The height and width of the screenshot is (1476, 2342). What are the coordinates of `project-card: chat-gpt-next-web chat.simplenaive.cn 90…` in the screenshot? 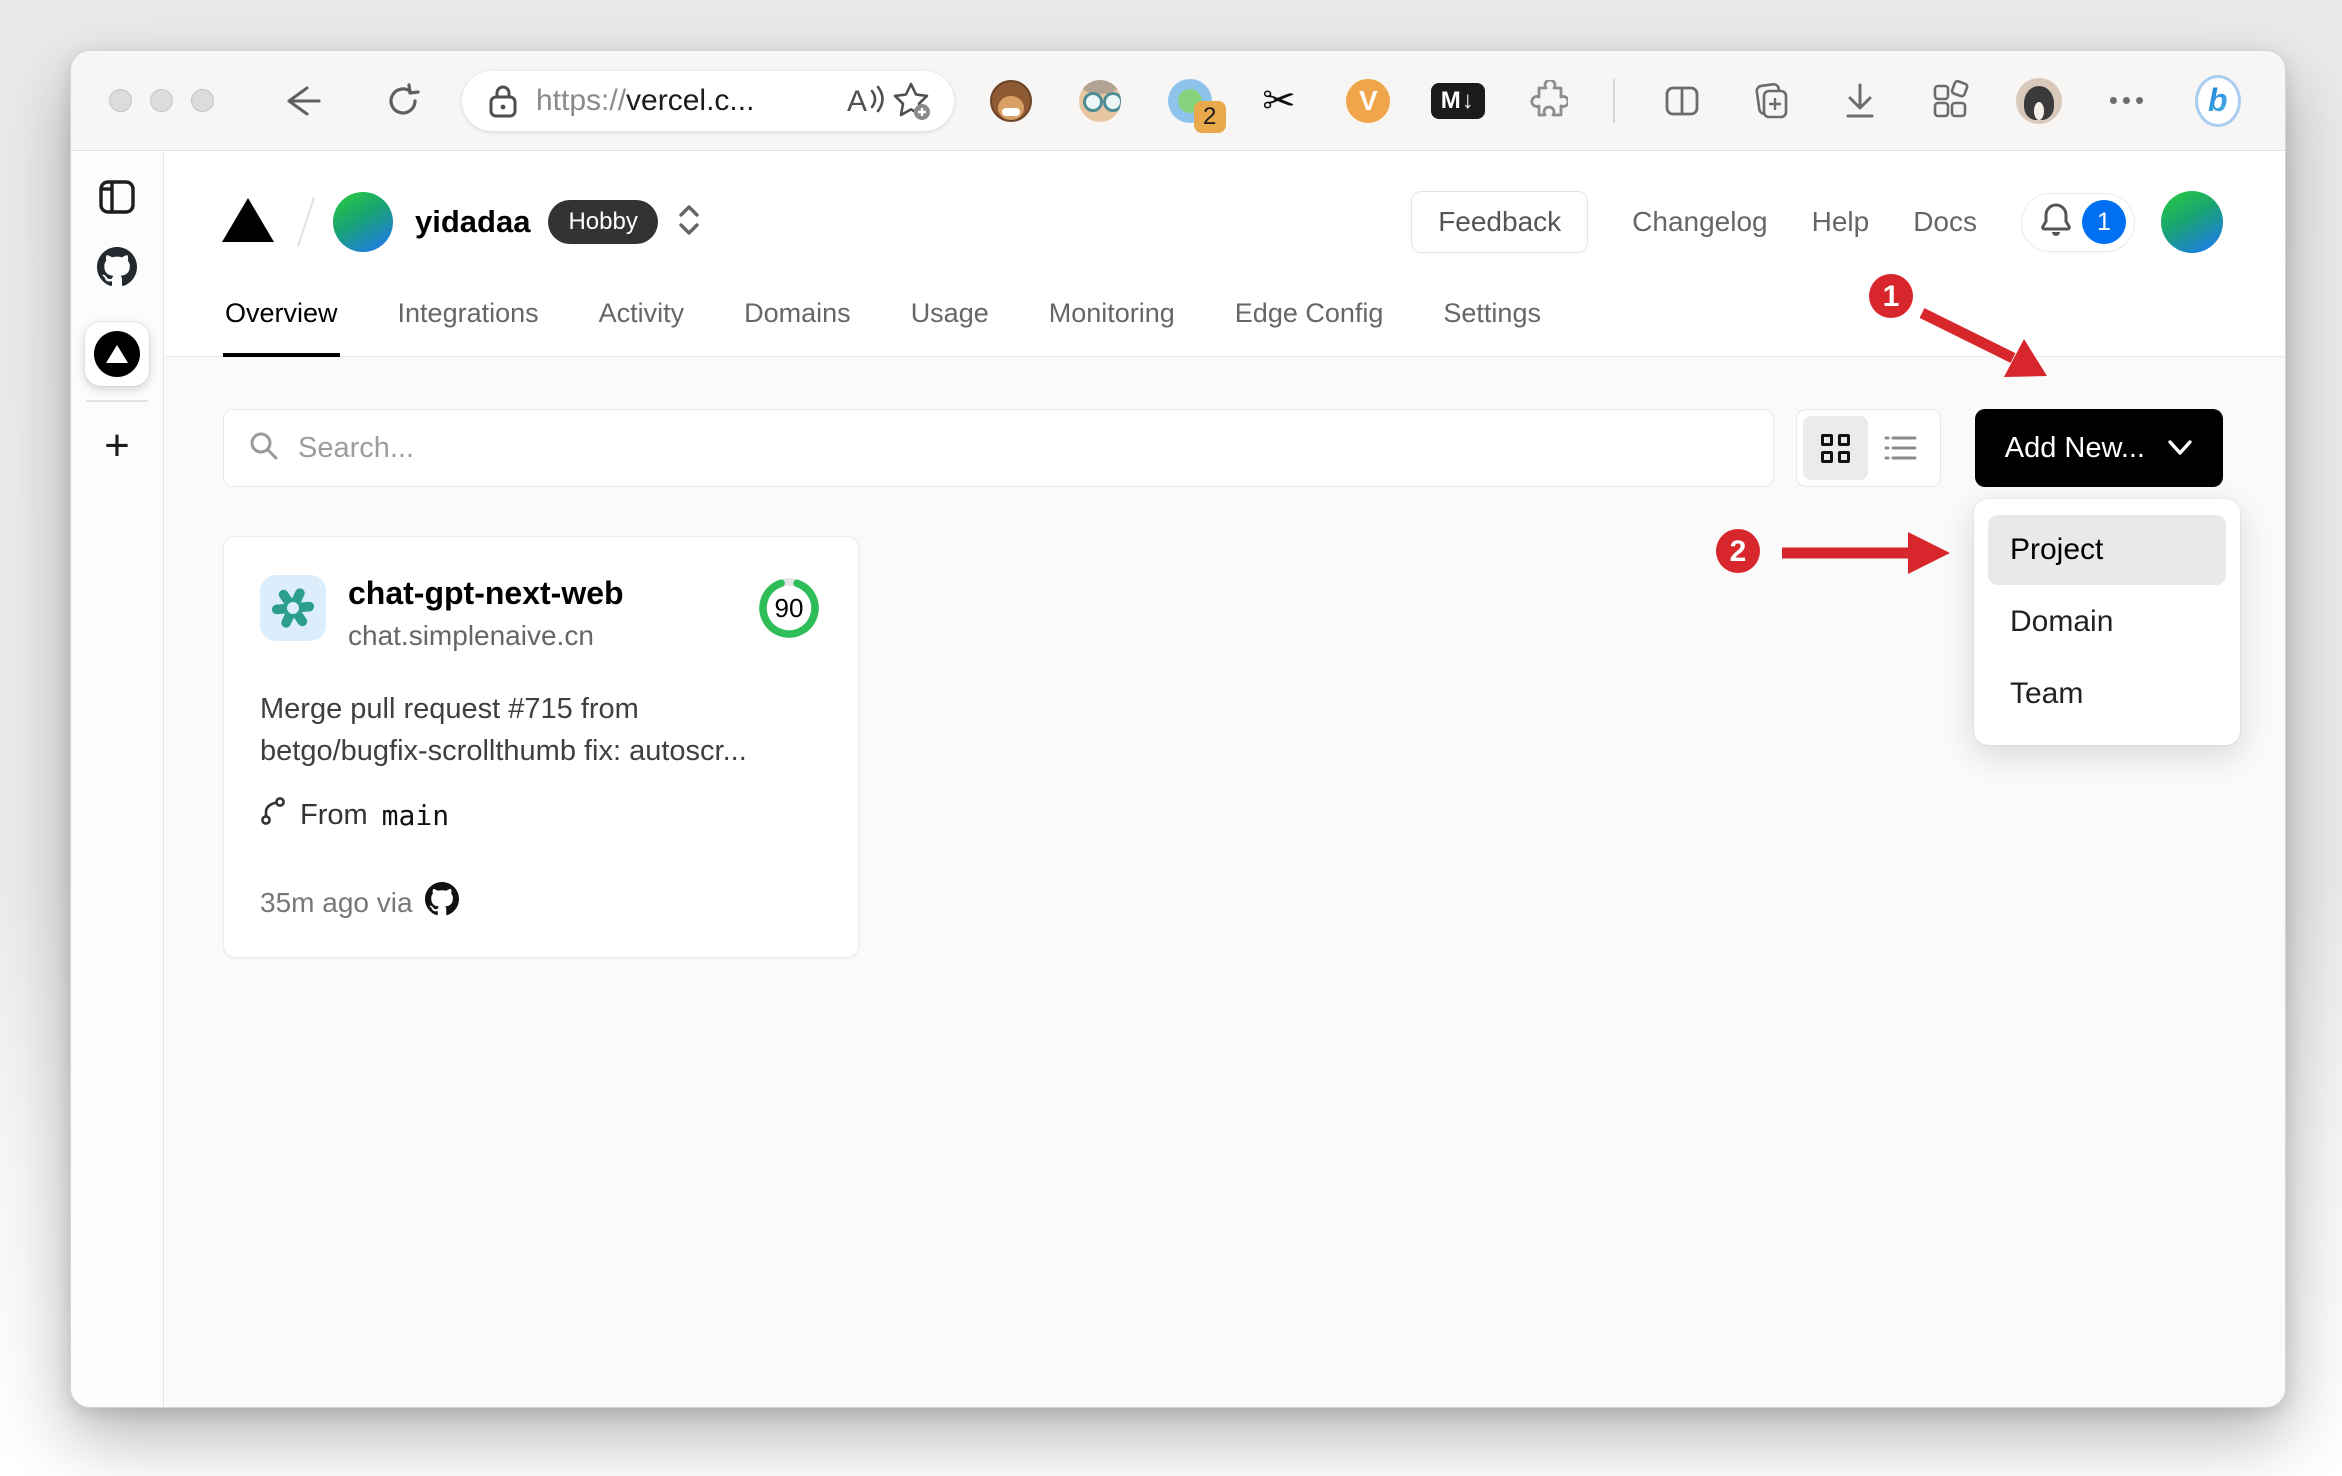 It's located at (541, 747).